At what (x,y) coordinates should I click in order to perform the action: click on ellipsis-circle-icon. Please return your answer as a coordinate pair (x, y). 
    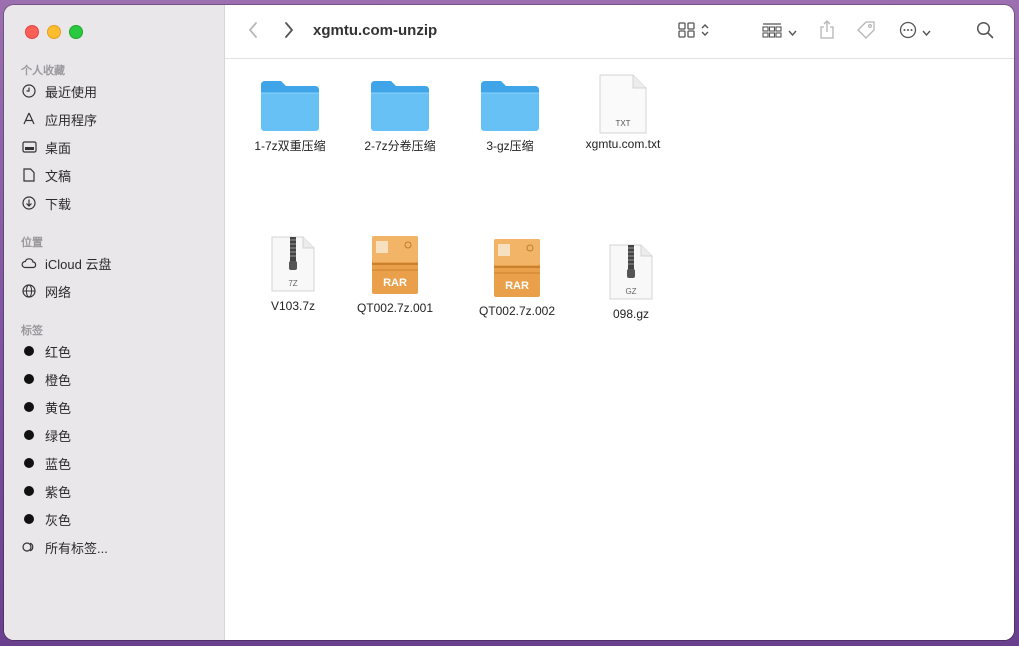
    Looking at the image, I should click on (908, 32).